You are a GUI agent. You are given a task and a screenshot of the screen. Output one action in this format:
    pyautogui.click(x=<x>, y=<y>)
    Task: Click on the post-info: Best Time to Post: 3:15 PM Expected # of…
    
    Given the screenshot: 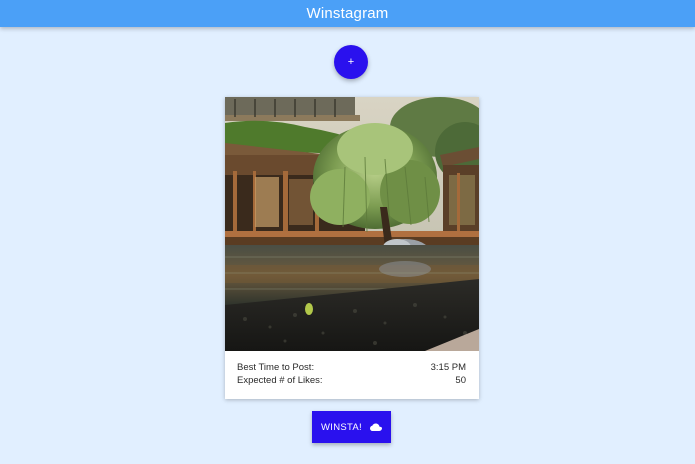 What is the action you would take?
    pyautogui.click(x=351, y=374)
    